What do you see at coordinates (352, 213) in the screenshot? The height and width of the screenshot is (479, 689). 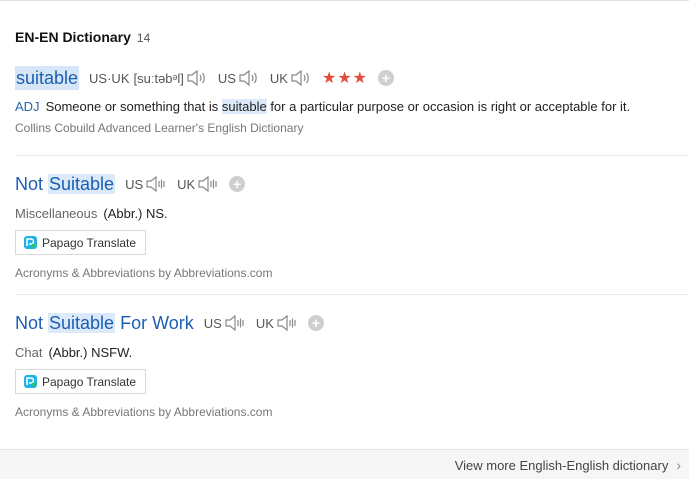 I see `abbreviation-row: Miscellaneous (Abbr.) NS.` at bounding box center [352, 213].